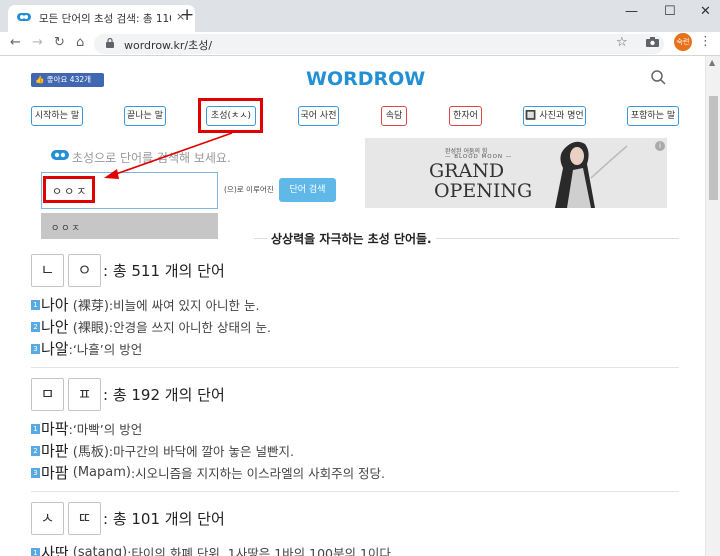 This screenshot has width=720, height=556. What do you see at coordinates (60, 155) in the screenshot?
I see `speech-bubble-icon` at bounding box center [60, 155].